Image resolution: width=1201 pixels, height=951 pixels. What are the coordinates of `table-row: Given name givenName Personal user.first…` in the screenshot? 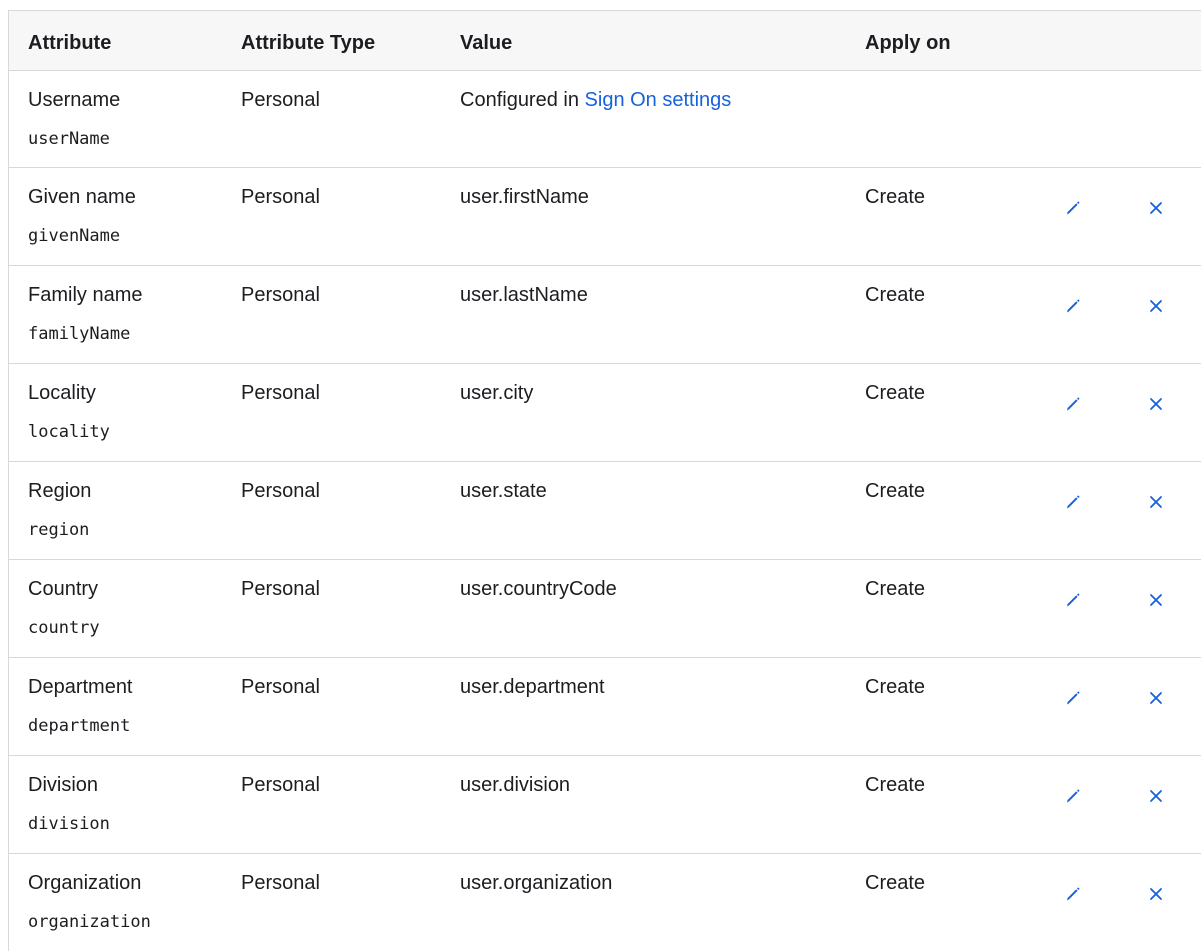 It's located at (605, 217).